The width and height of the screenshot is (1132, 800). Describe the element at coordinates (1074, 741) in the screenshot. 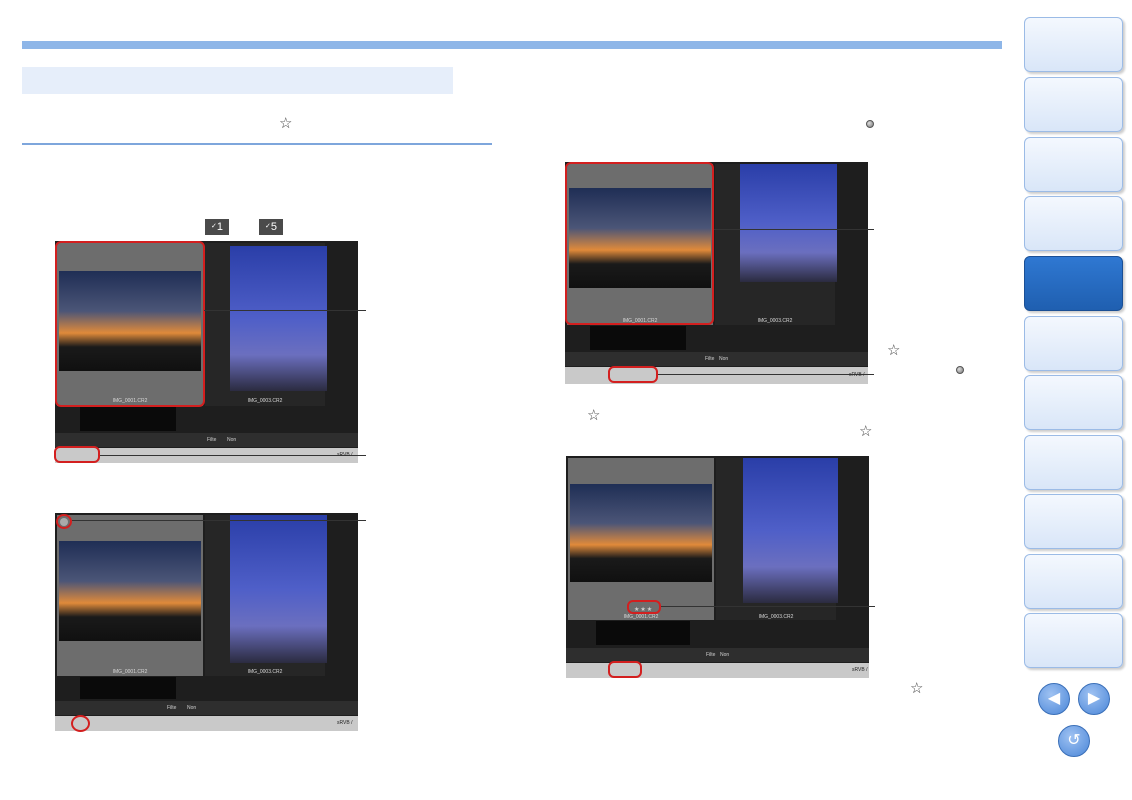

I see `return-icon: ↺` at that location.